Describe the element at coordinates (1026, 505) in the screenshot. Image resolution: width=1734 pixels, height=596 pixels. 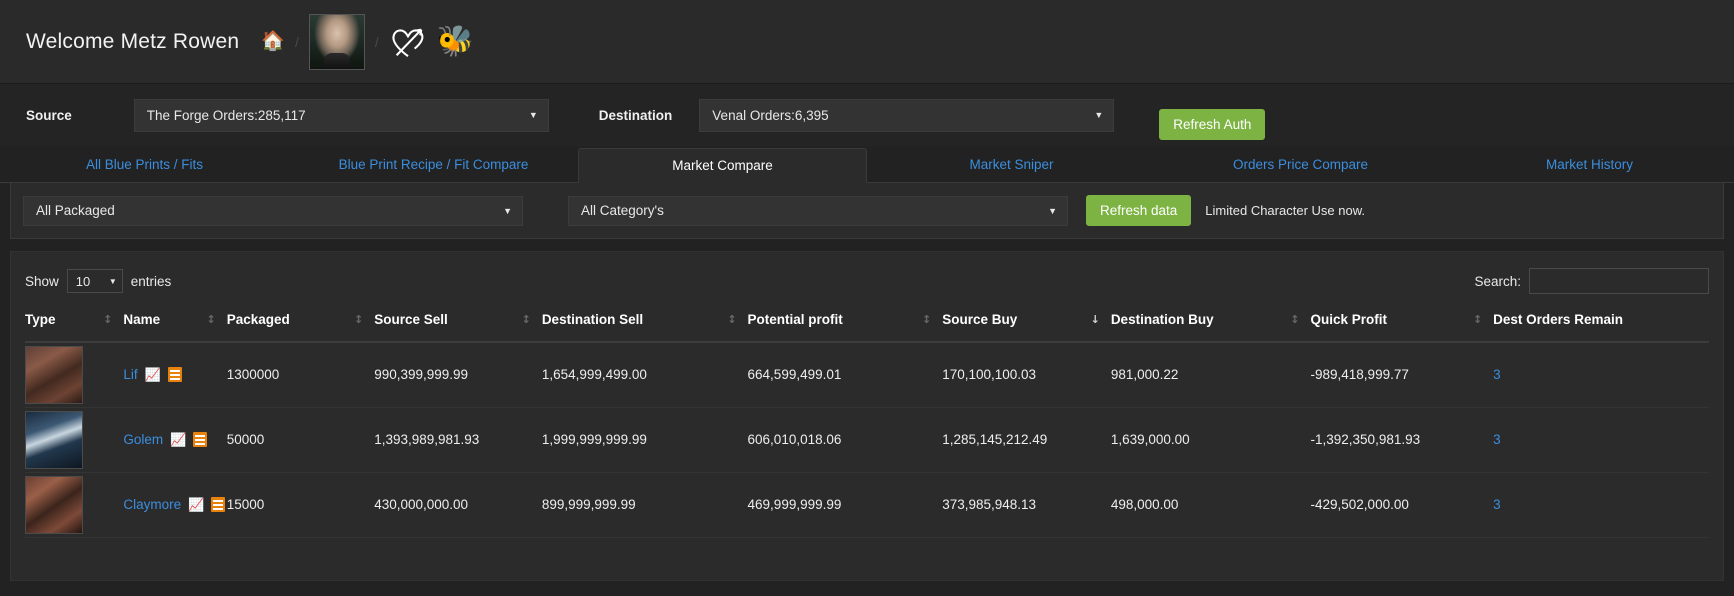
I see `cell-source-buy: 373,985,948.13` at that location.